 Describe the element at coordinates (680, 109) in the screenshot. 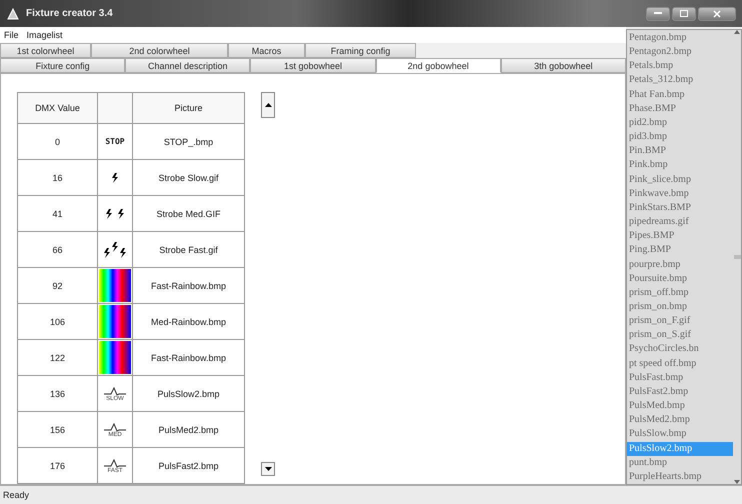

I see `list-item: Phase.BMP` at that location.